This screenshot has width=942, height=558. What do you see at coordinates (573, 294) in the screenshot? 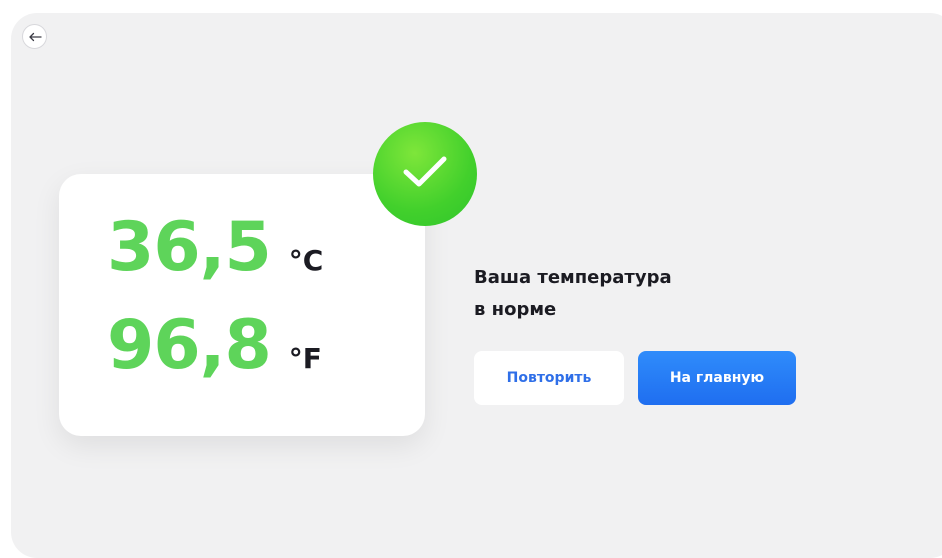
I see `status-message: Ваша температура в норме` at bounding box center [573, 294].